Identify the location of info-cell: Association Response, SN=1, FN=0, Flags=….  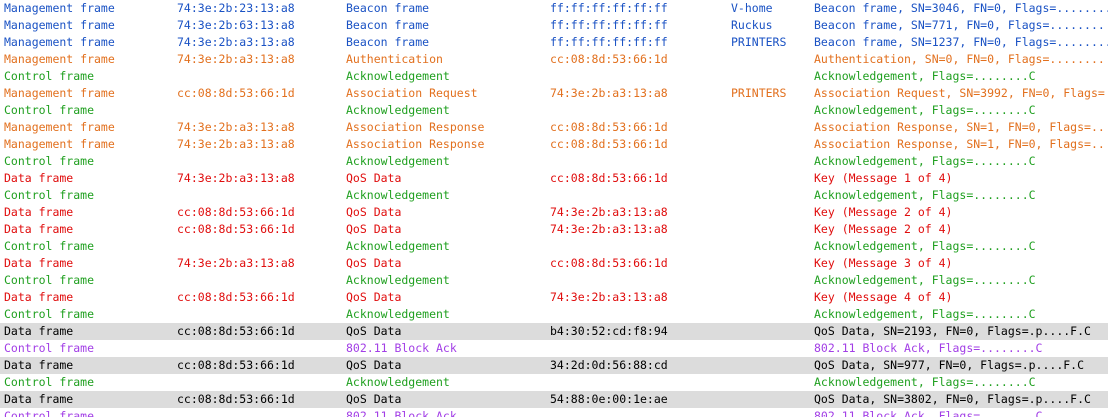
(959, 127).